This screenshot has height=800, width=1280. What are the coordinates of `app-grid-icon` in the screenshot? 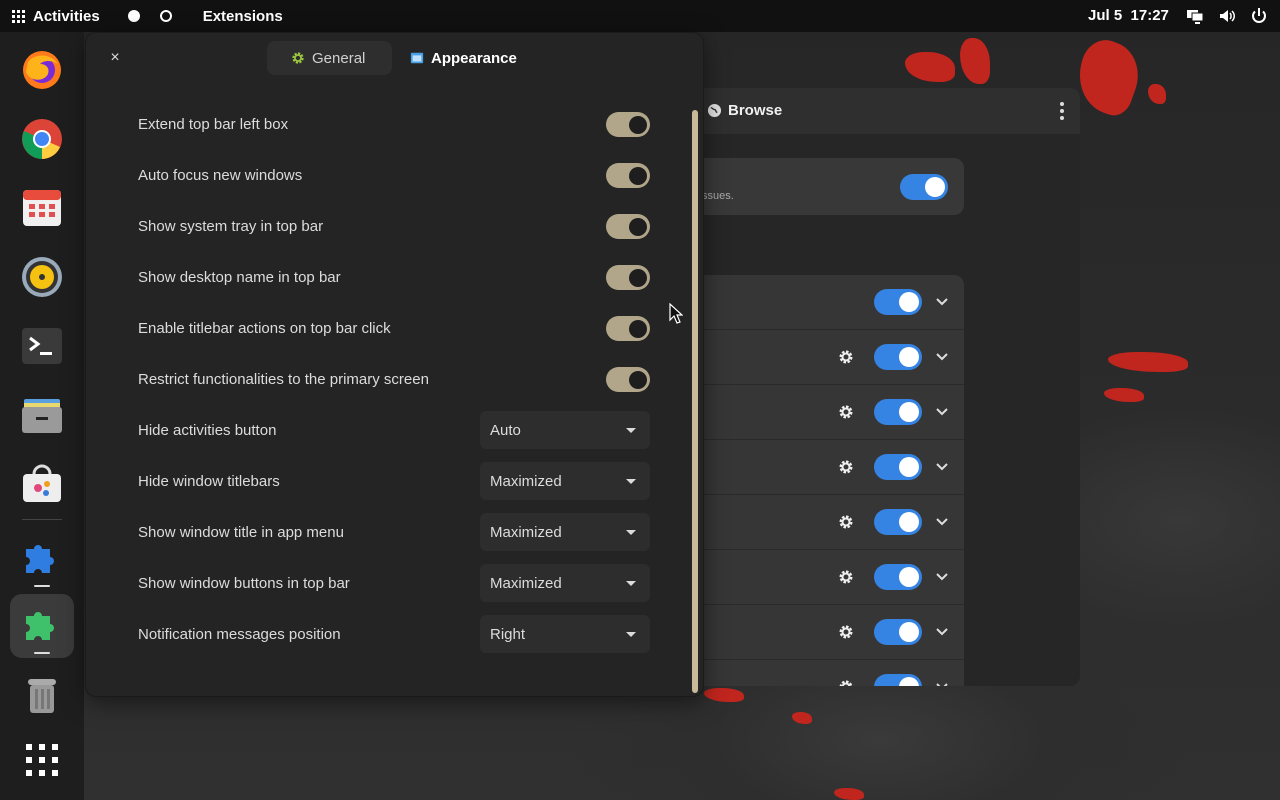 It's located at (42, 760).